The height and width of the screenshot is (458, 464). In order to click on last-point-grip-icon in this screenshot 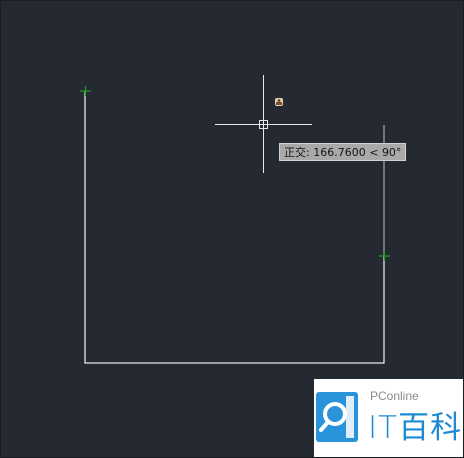, I will do `click(384, 256)`.